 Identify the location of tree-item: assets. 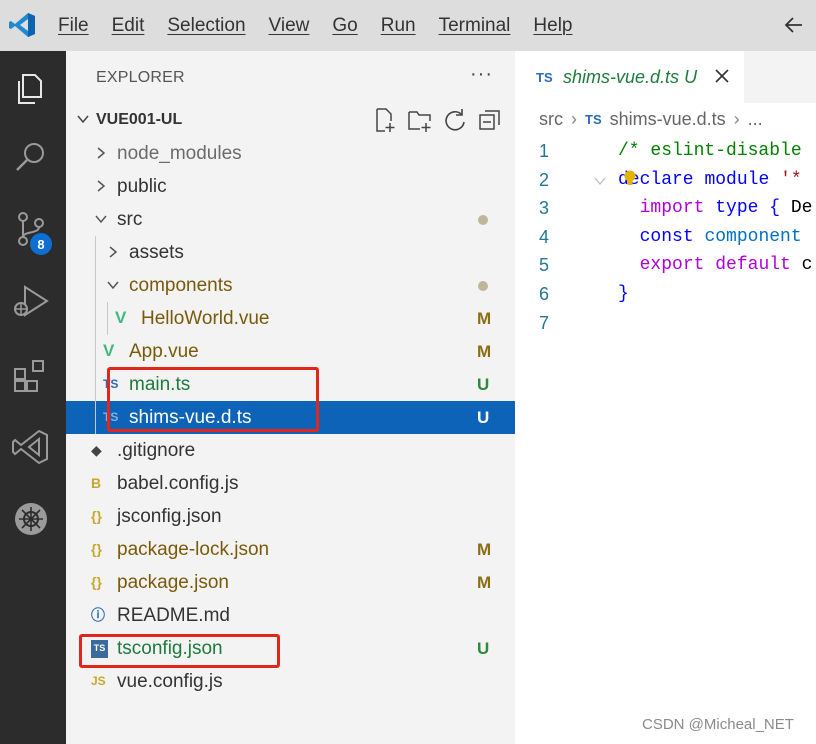
(290, 252).